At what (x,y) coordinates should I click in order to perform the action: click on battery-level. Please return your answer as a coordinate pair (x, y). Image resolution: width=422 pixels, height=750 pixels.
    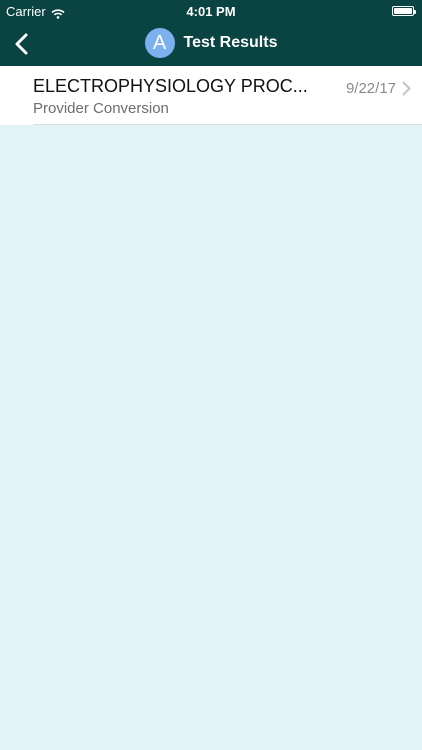
    Looking at the image, I should click on (403, 11).